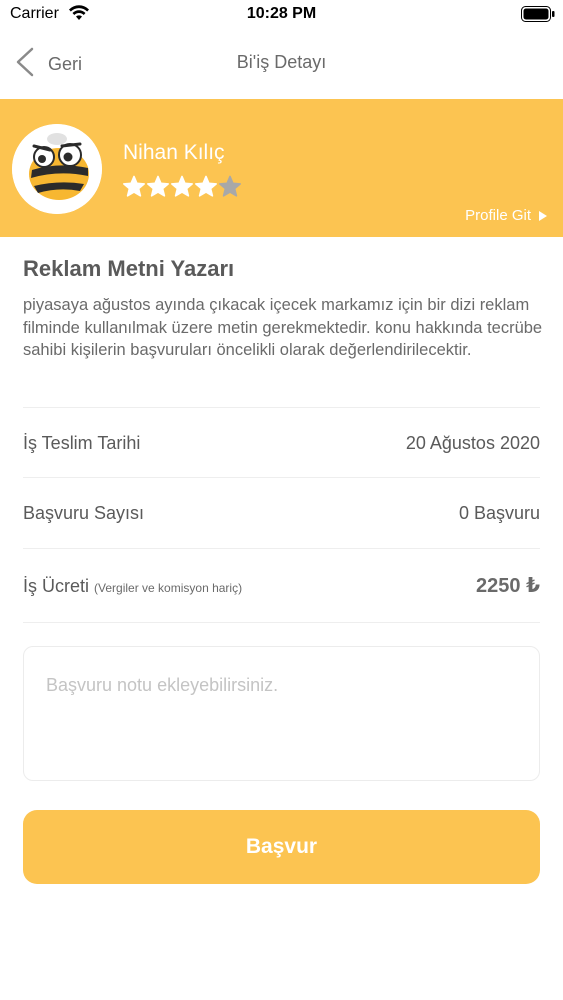 This screenshot has width=563, height=1000. I want to click on status-bar: Carrier 10:28 PM, so click(281, 15).